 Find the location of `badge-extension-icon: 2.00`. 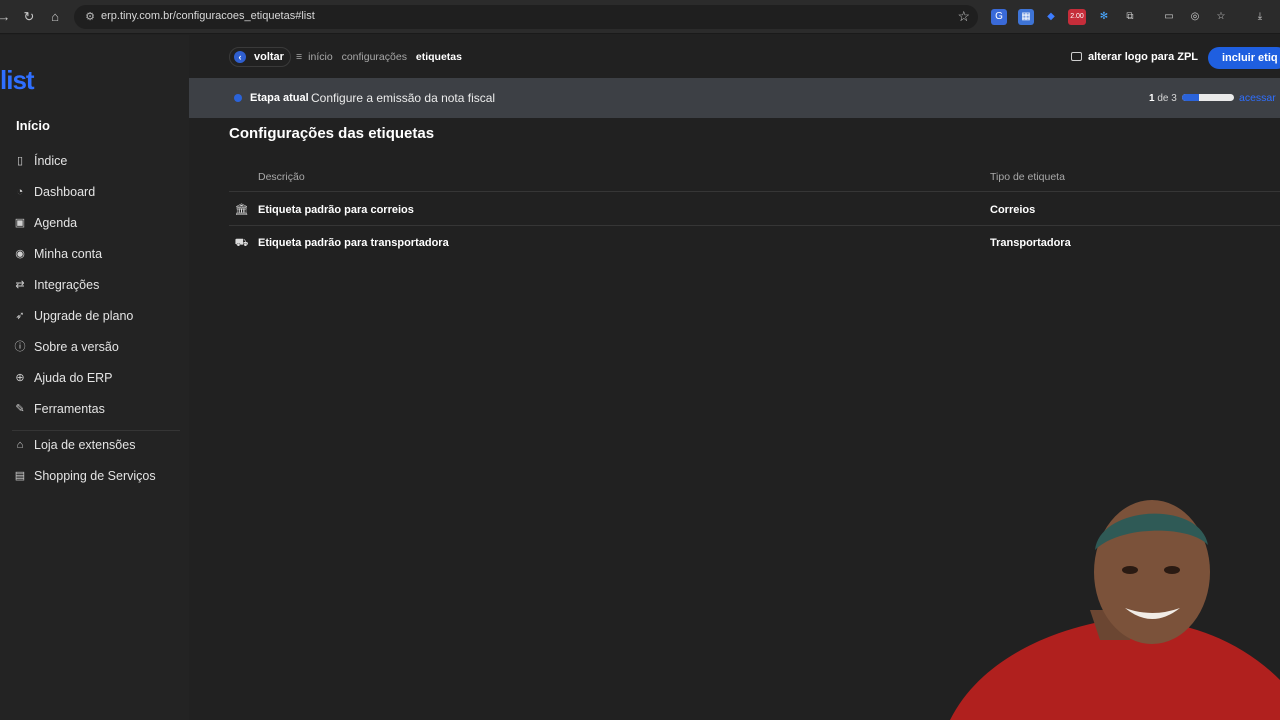

badge-extension-icon: 2.00 is located at coordinates (1077, 17).